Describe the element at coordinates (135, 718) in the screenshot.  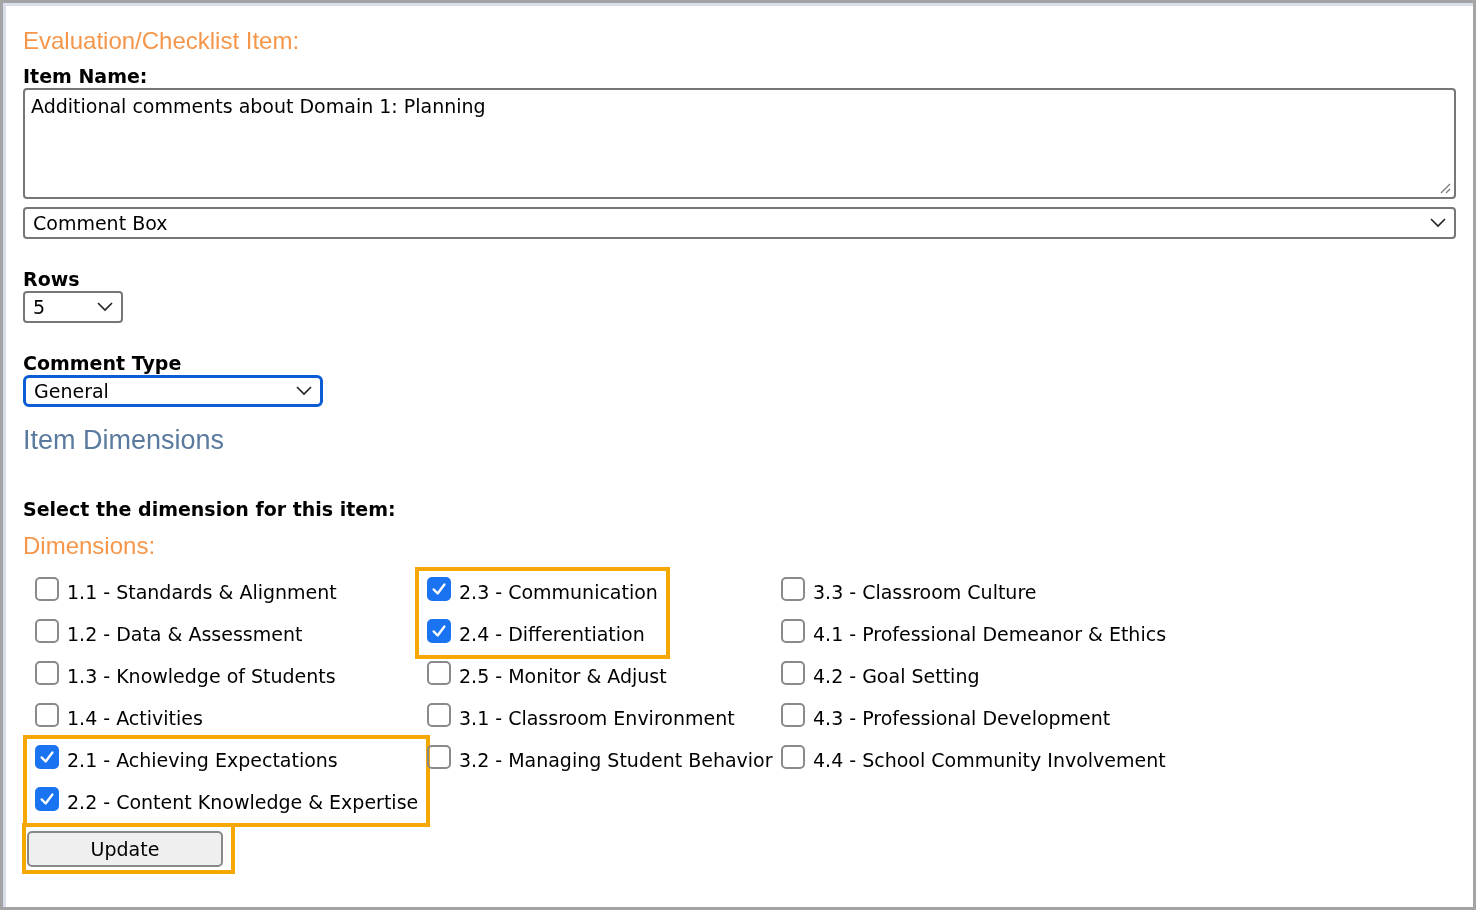
I see `dimension-label: 1.4 - Activities` at that location.